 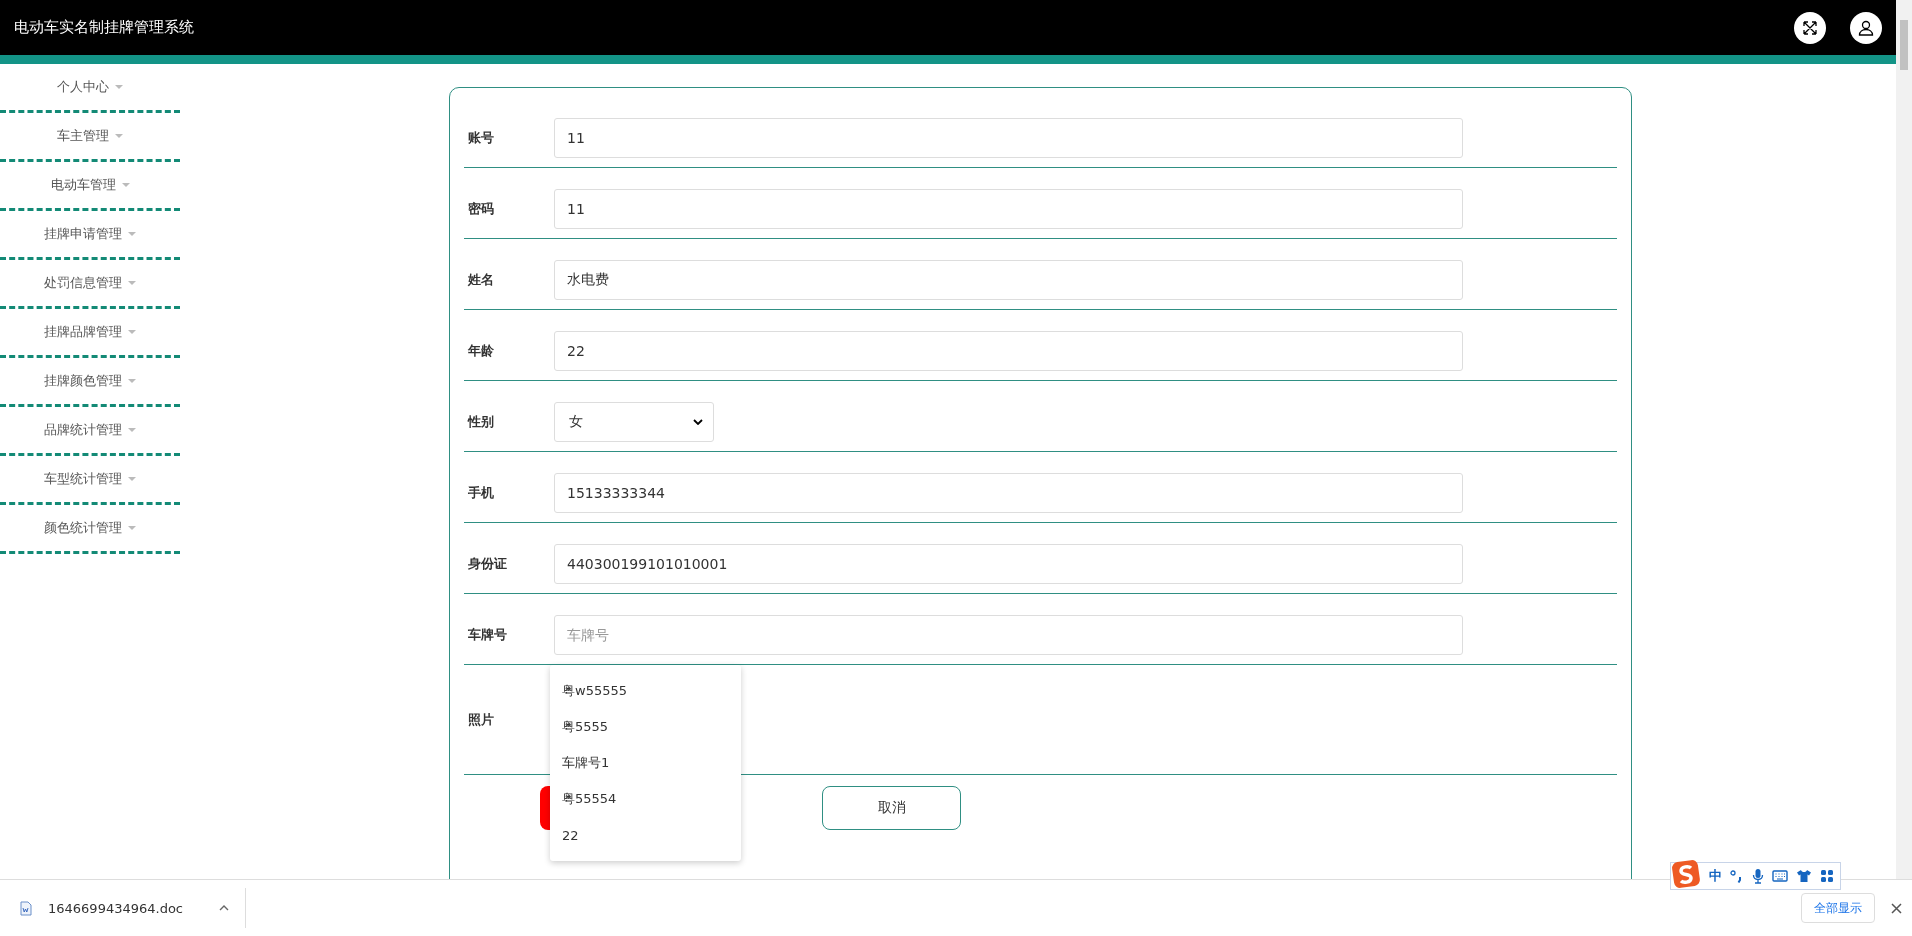 I want to click on suggestion-item: 粤5555, so click(x=645, y=727).